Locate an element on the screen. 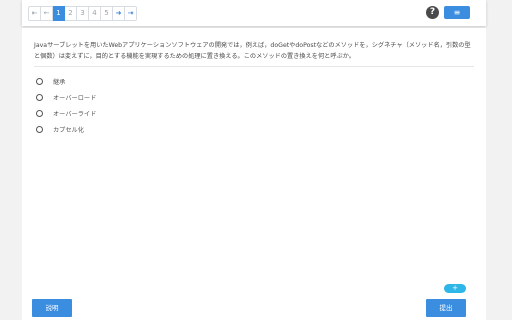  first-page-icon: ⇤ is located at coordinates (34, 13).